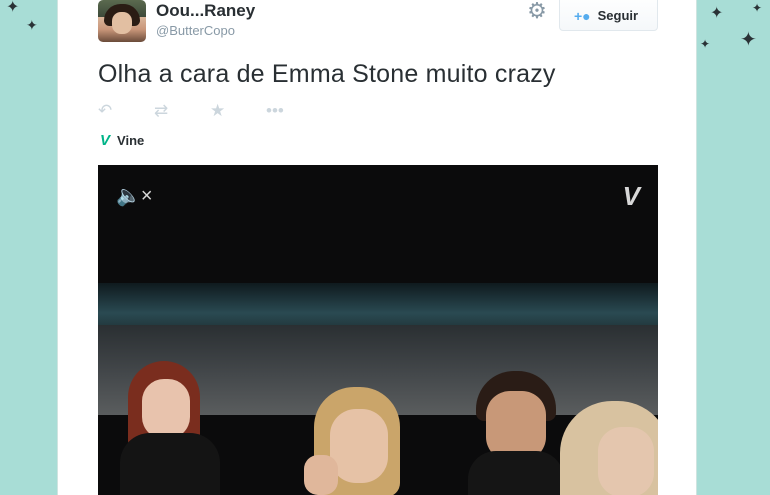  Describe the element at coordinates (631, 196) in the screenshot. I see `vine-logo-icon: V` at that location.